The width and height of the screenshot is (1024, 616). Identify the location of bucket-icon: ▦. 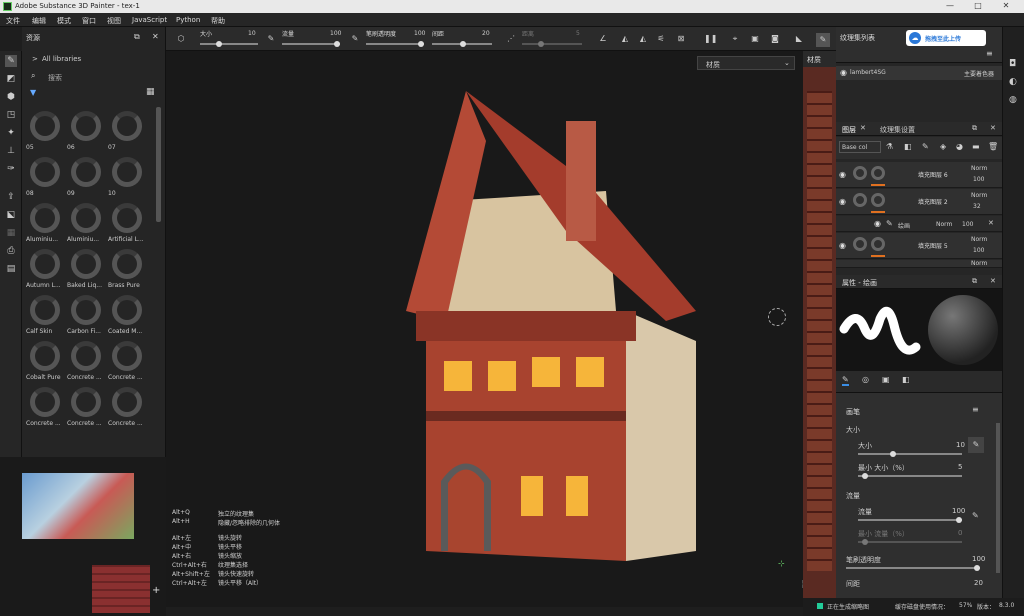
(11, 233).